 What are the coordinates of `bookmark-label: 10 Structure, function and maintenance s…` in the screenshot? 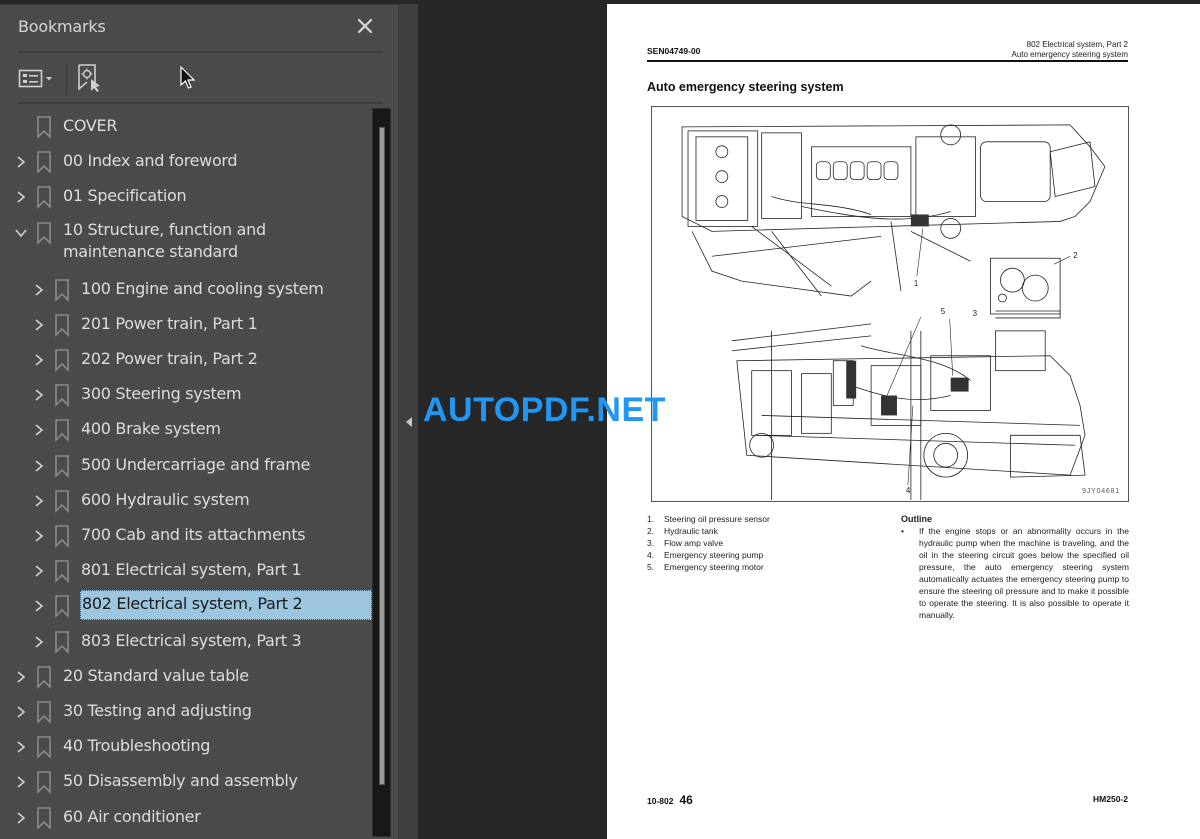 It's located at (208, 241).